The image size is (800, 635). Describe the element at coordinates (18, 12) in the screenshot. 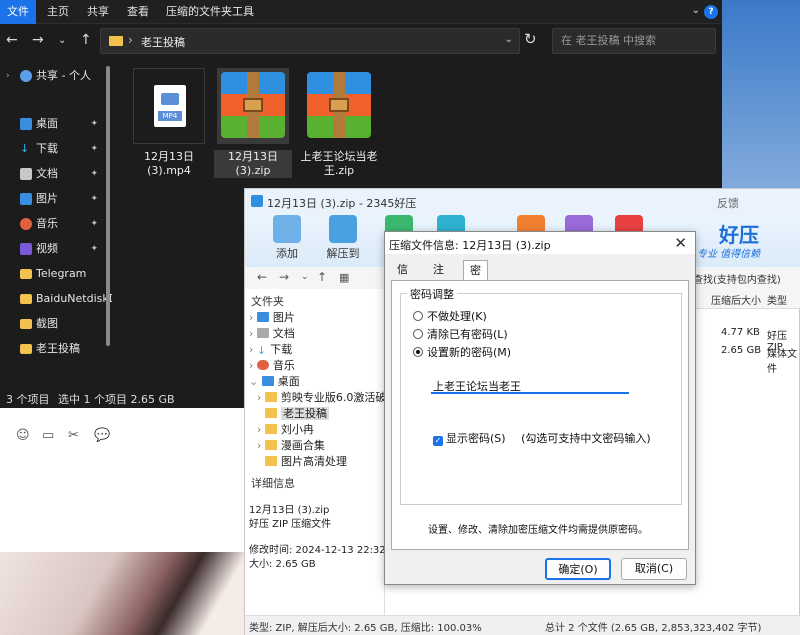

I see `tab-file: 文件` at that location.